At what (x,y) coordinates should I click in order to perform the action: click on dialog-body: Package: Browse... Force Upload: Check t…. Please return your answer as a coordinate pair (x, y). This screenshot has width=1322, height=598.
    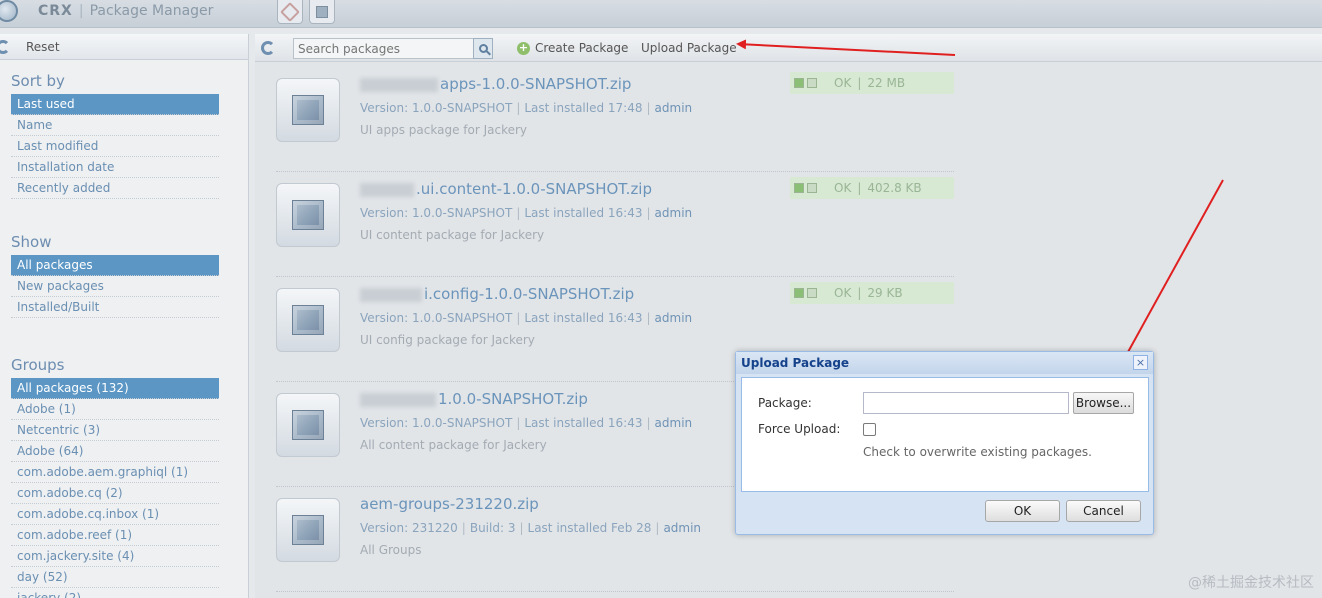
    Looking at the image, I should click on (945, 434).